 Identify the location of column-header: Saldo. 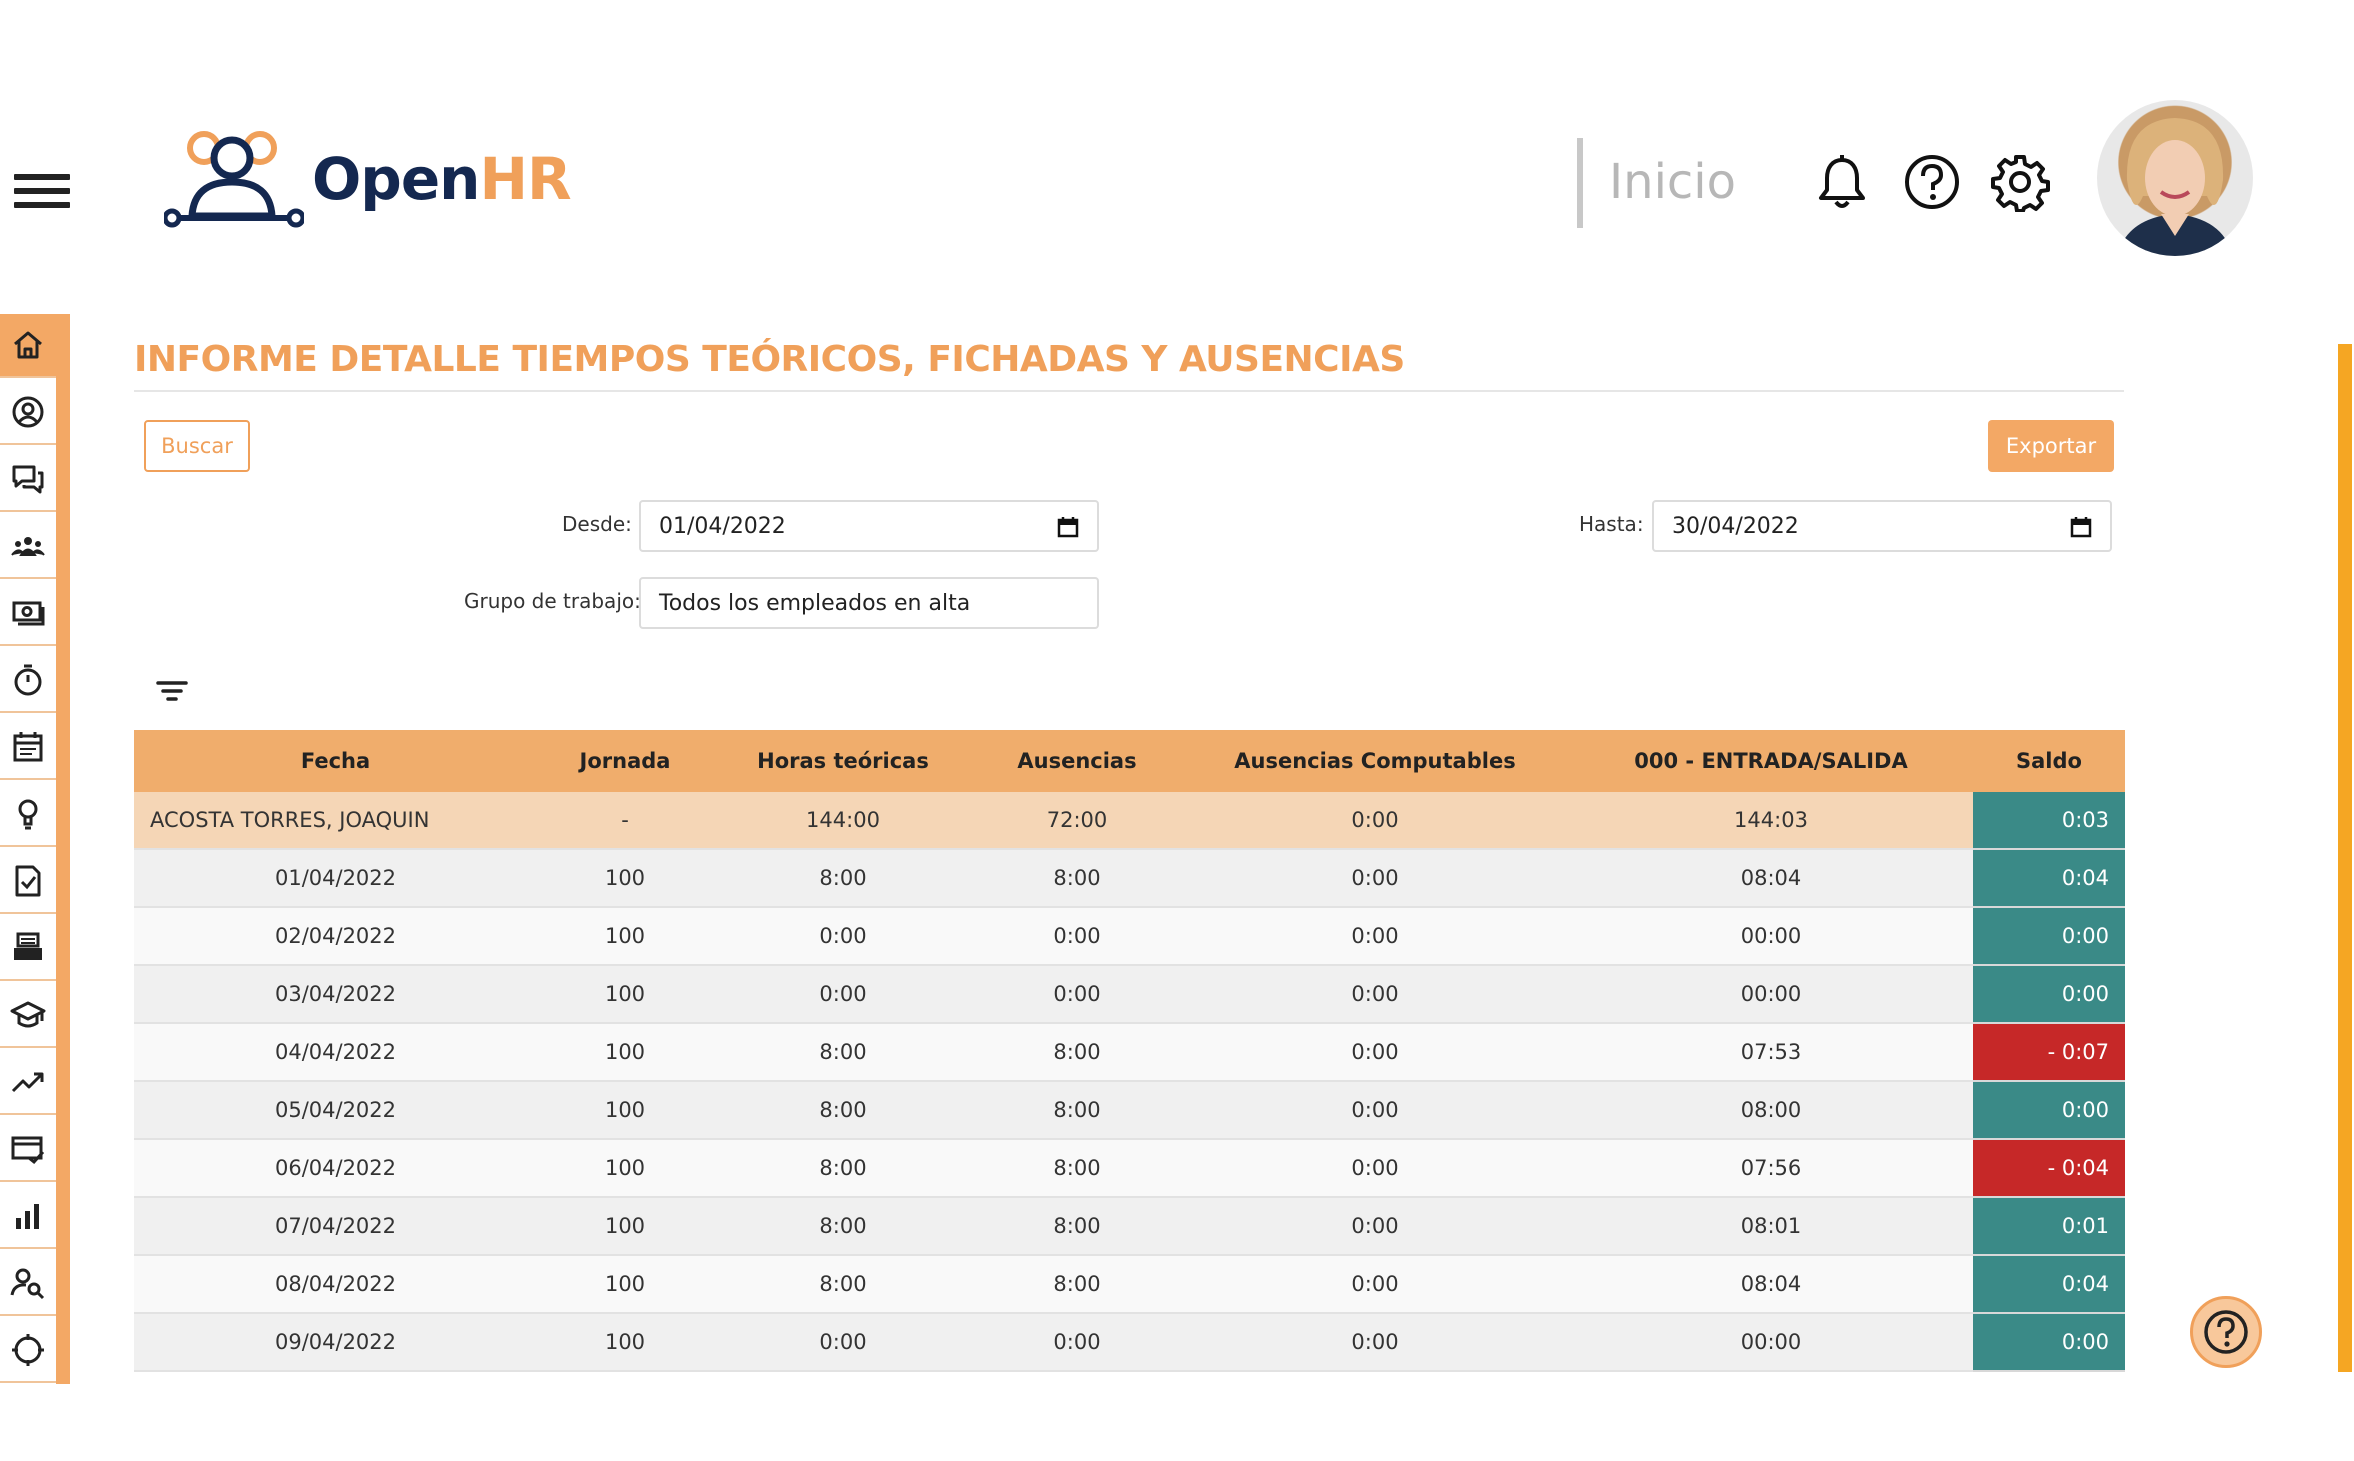
(2049, 761).